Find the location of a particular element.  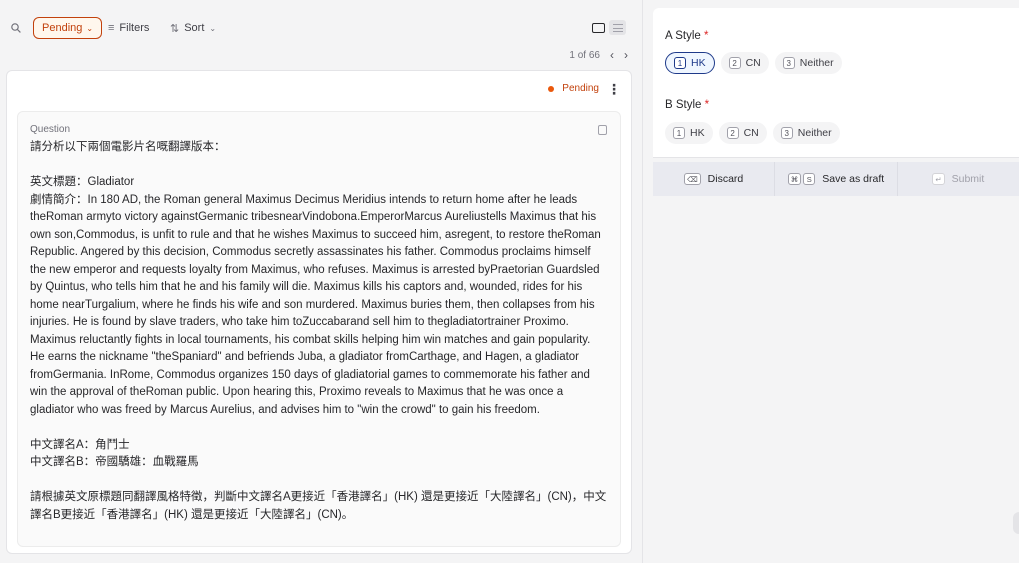

status-row: Pending ⋮ is located at coordinates (584, 89).